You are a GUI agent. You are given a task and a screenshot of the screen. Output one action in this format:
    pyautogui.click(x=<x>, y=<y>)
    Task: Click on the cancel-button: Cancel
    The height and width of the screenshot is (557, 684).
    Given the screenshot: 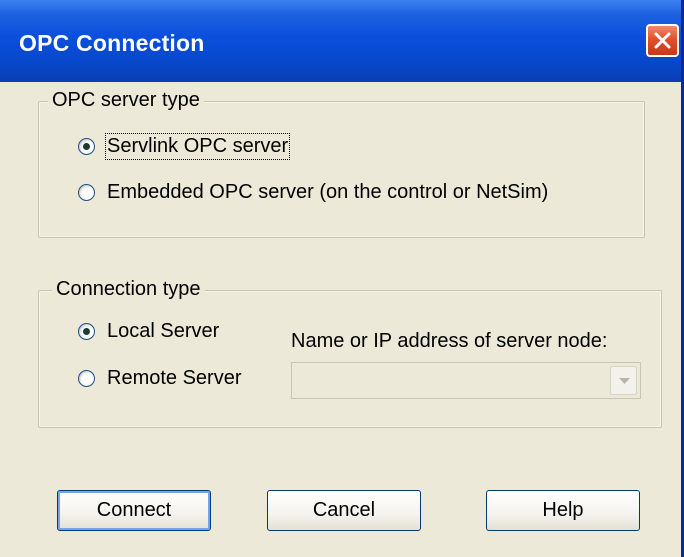 What is the action you would take?
    pyautogui.click(x=344, y=510)
    